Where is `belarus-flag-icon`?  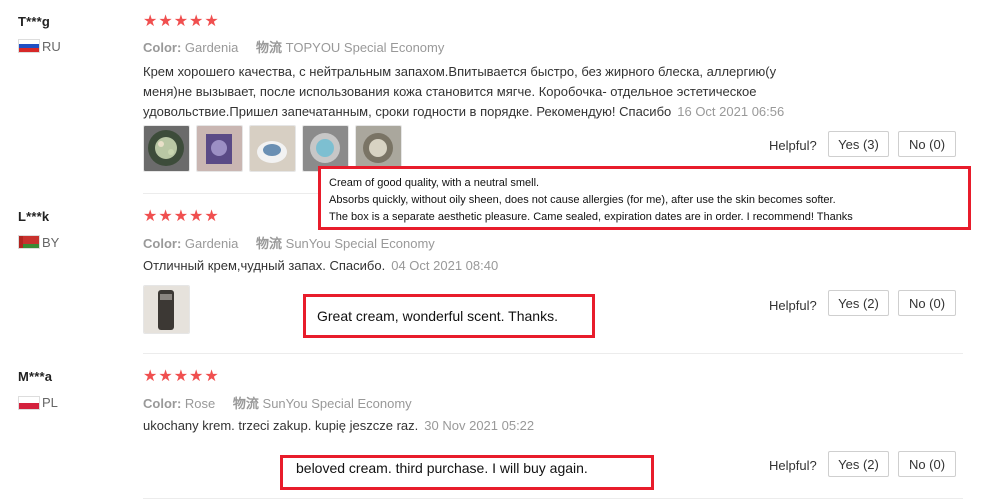
belarus-flag-icon is located at coordinates (29, 242).